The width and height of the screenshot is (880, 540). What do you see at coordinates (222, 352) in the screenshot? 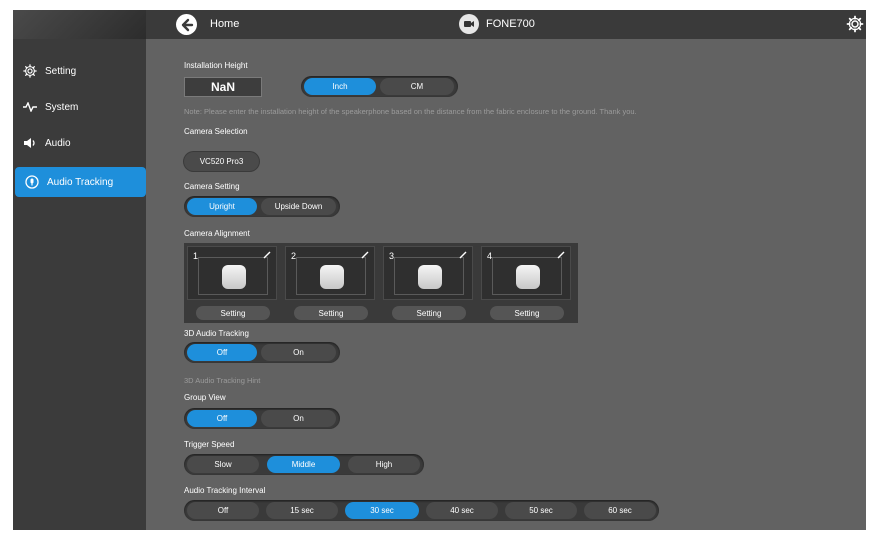
I see `audio-tracking-3d-off: Off` at bounding box center [222, 352].